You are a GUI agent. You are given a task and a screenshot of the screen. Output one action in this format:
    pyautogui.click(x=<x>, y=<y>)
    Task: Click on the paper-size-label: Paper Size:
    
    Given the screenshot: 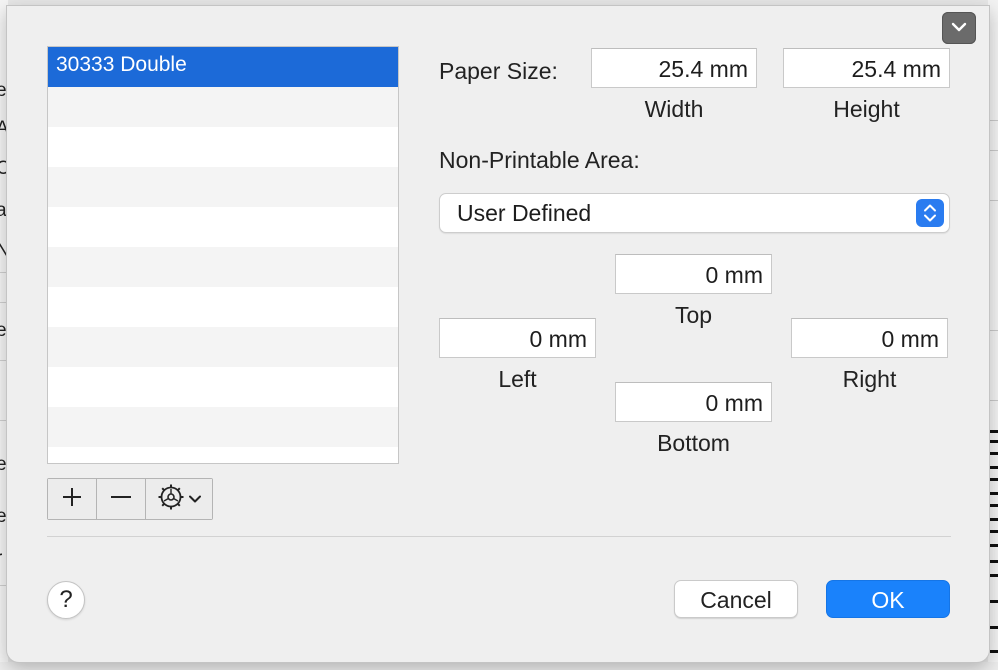 What is the action you would take?
    pyautogui.click(x=498, y=71)
    